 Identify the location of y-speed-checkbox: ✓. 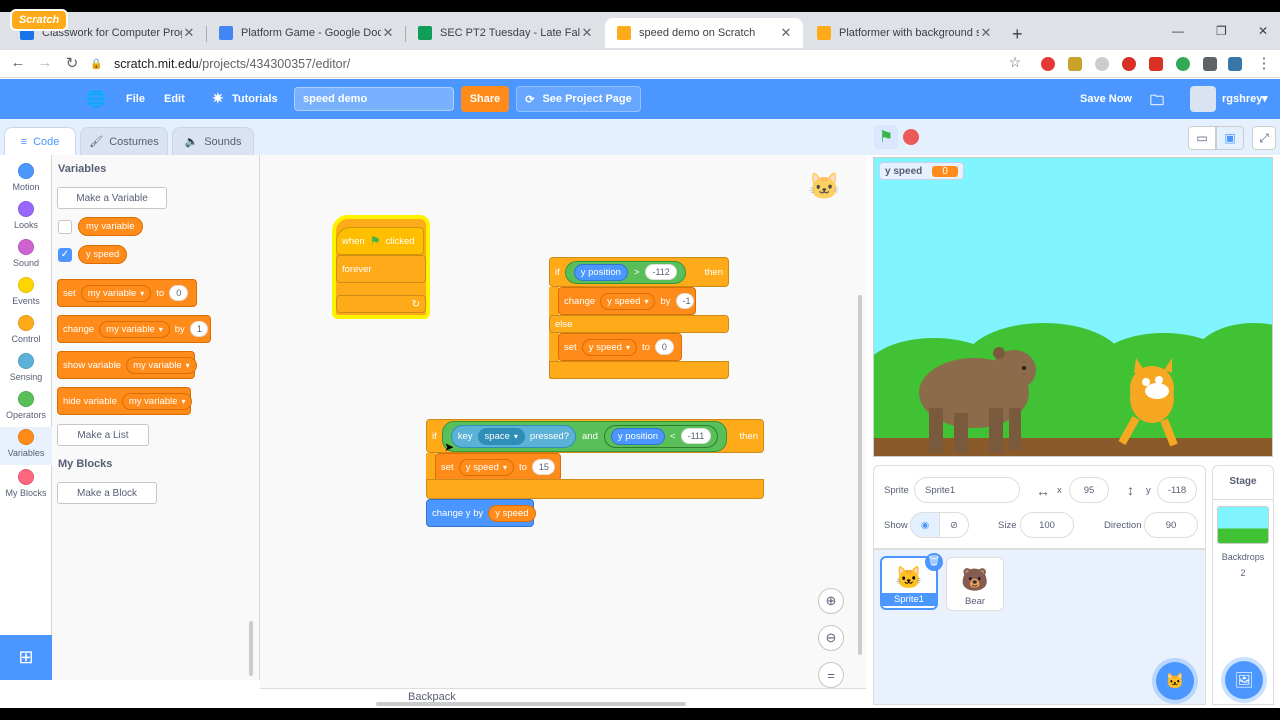
(65, 255).